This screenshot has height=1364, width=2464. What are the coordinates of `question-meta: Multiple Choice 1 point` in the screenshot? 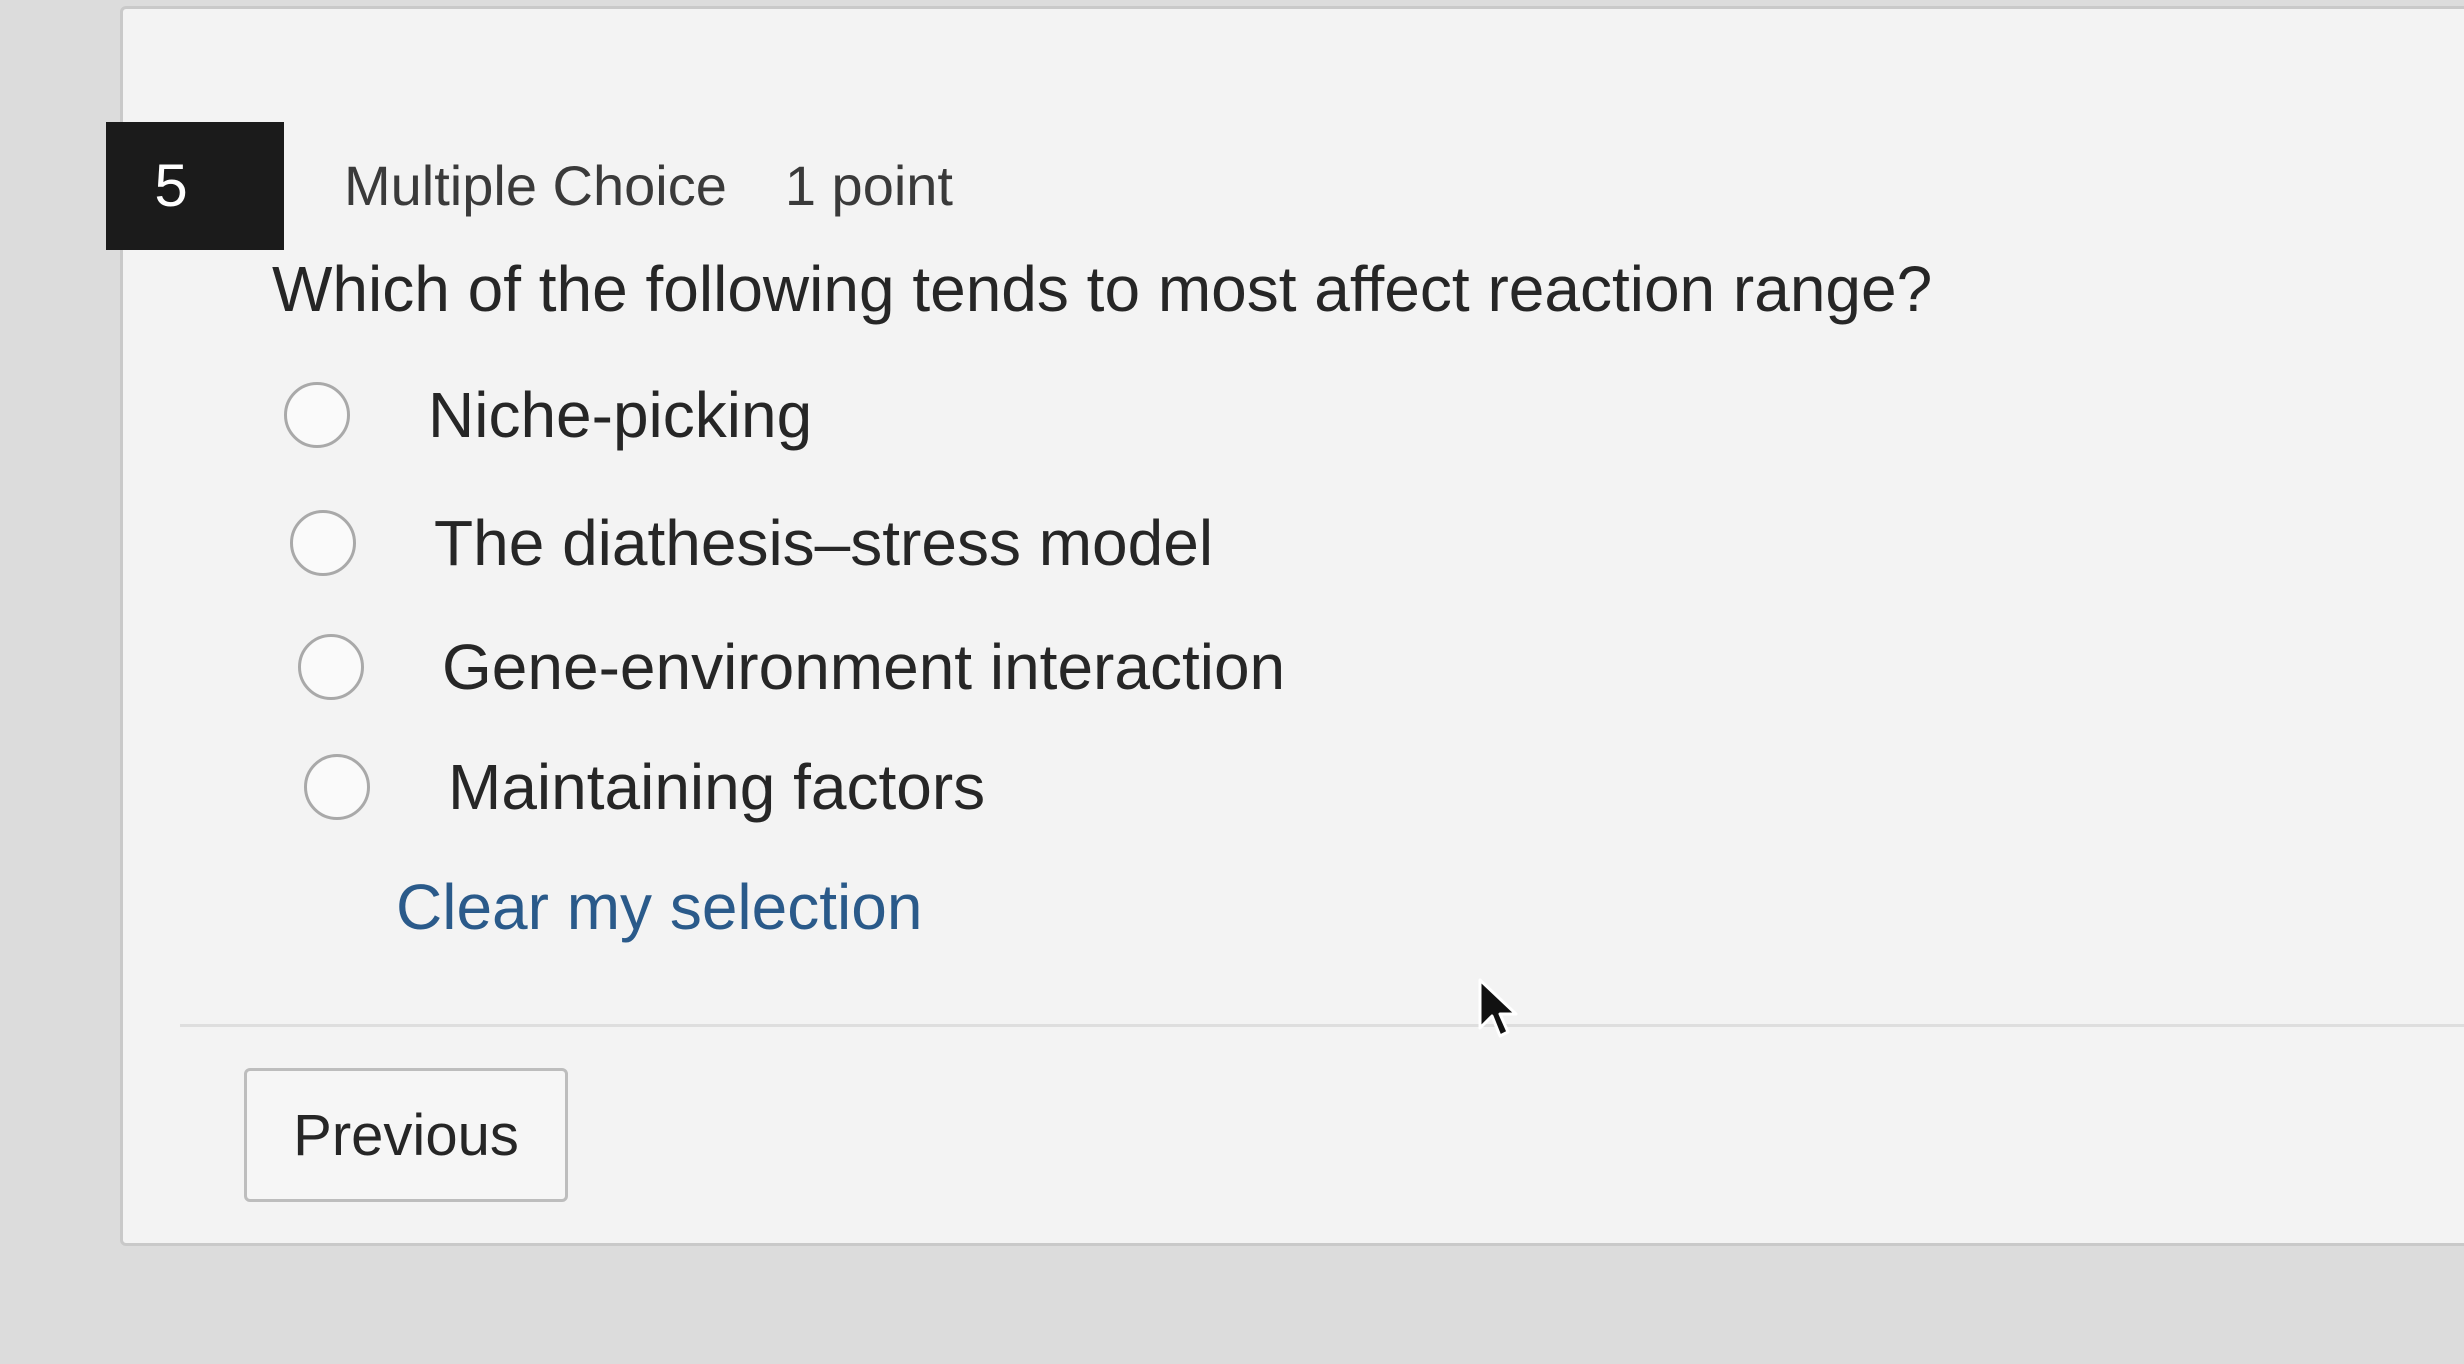 It's located at (648, 185).